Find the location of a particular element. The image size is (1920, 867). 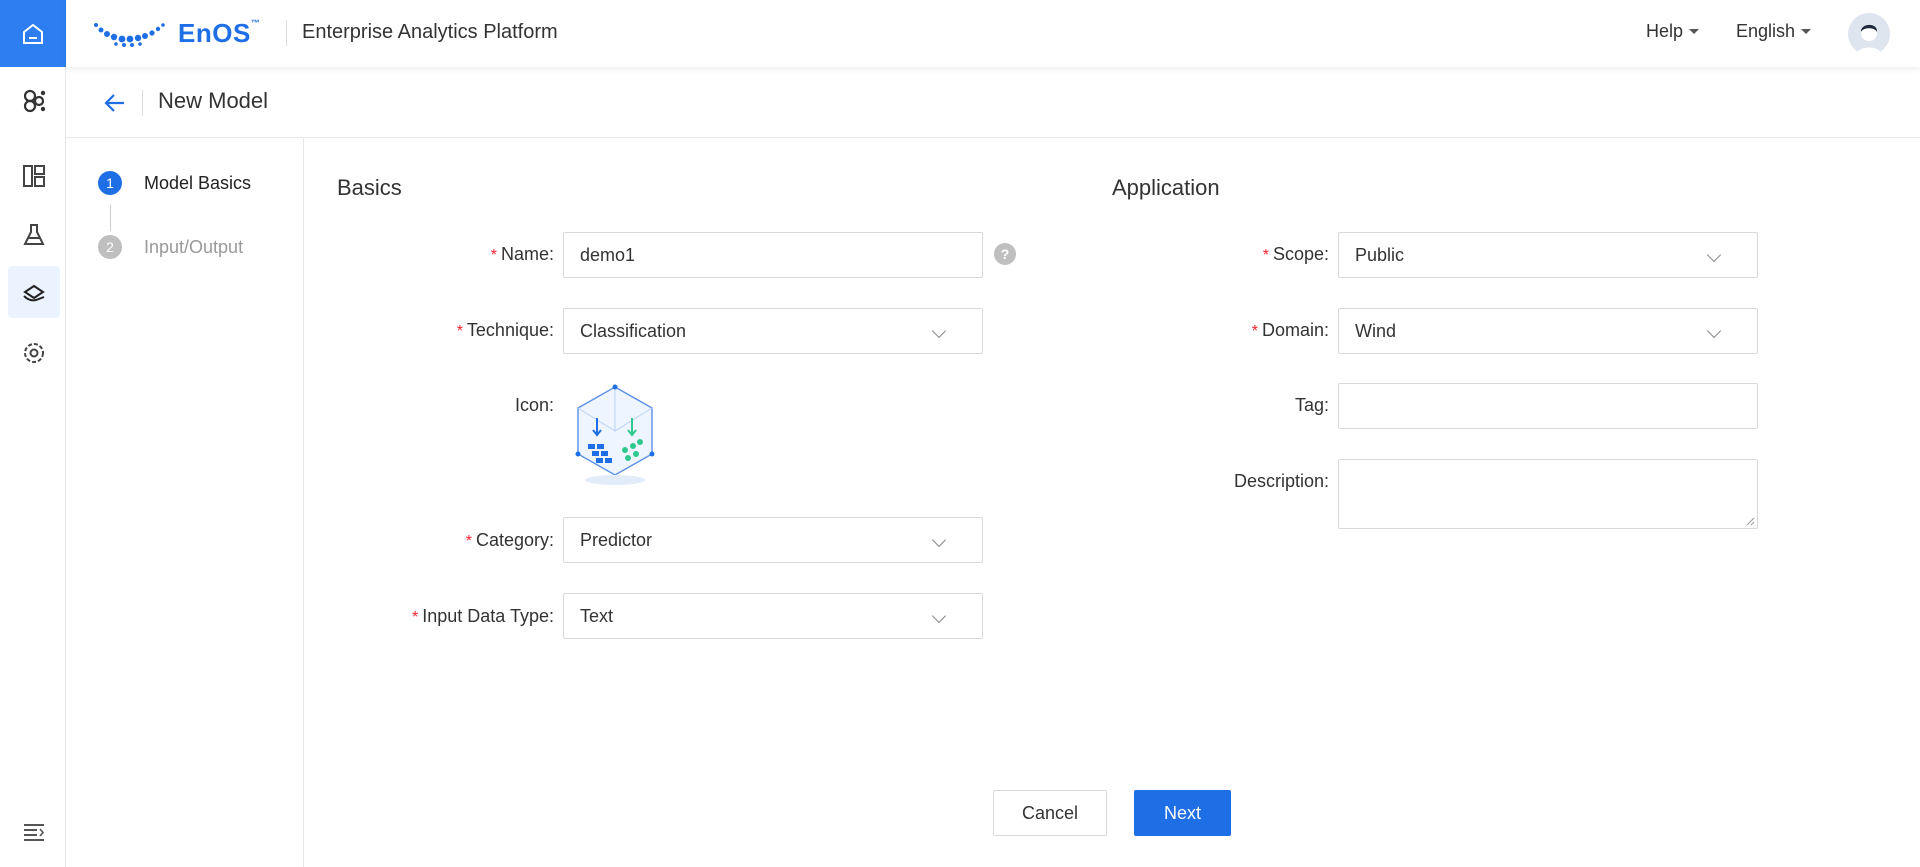

settings-icon is located at coordinates (34, 353).